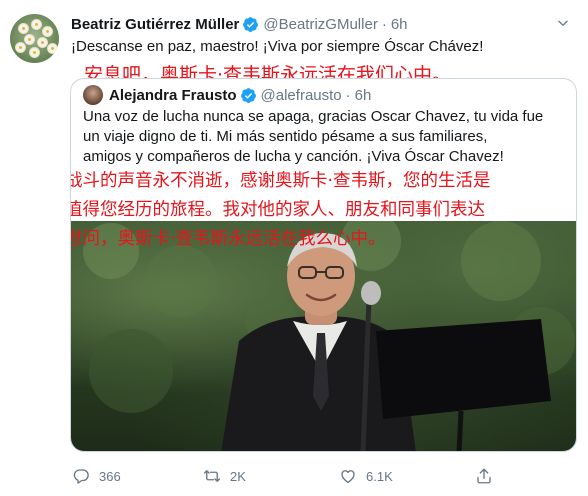 The height and width of the screenshot is (496, 588). I want to click on quoted-author-avatar, so click(93, 95).